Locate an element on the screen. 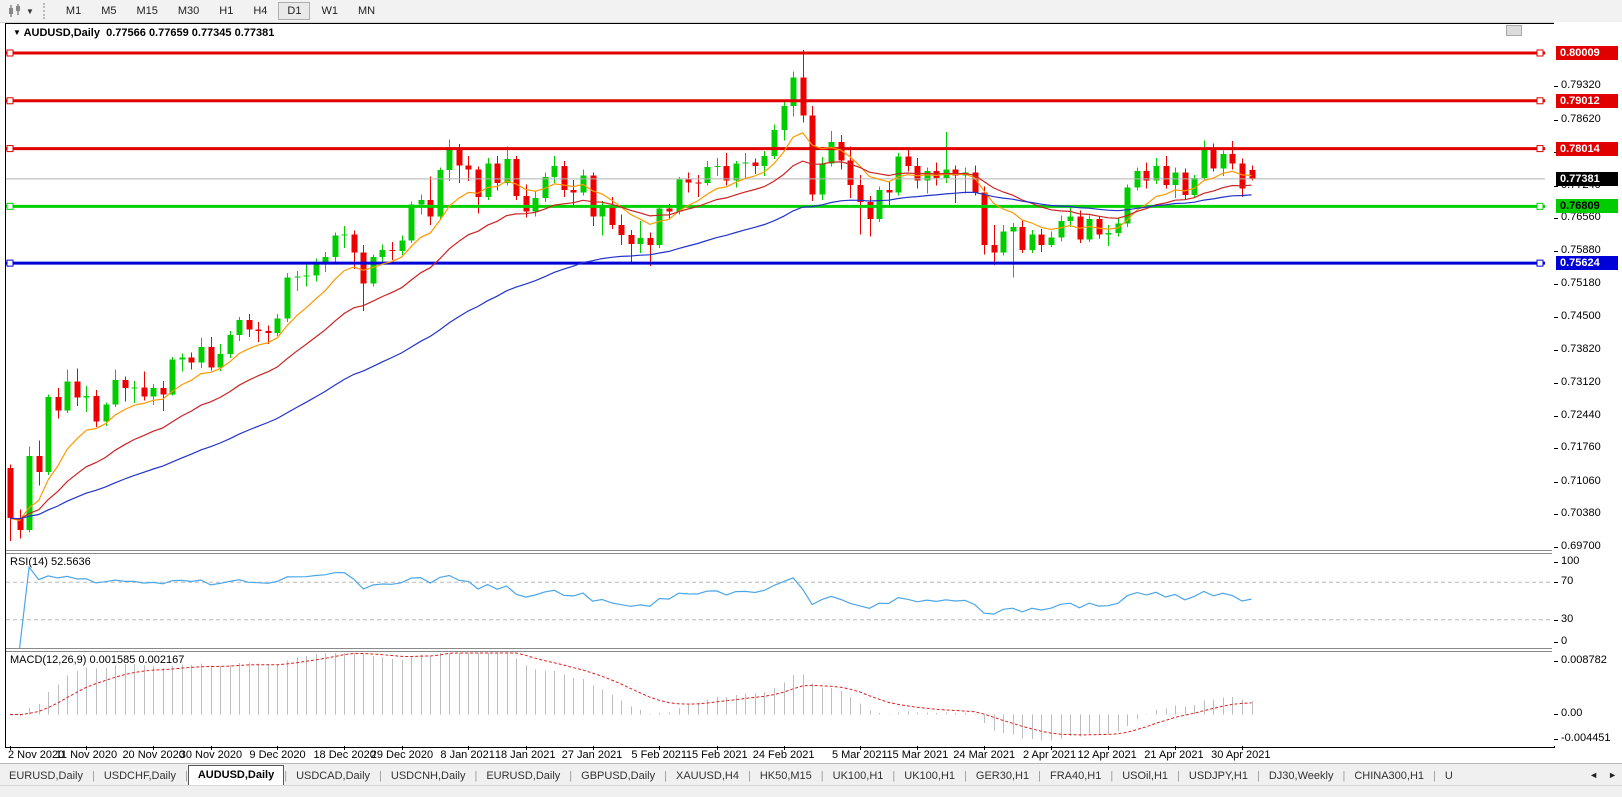 The height and width of the screenshot is (797, 1622). date-label: 20 Nov 2020 is located at coordinates (153, 755).